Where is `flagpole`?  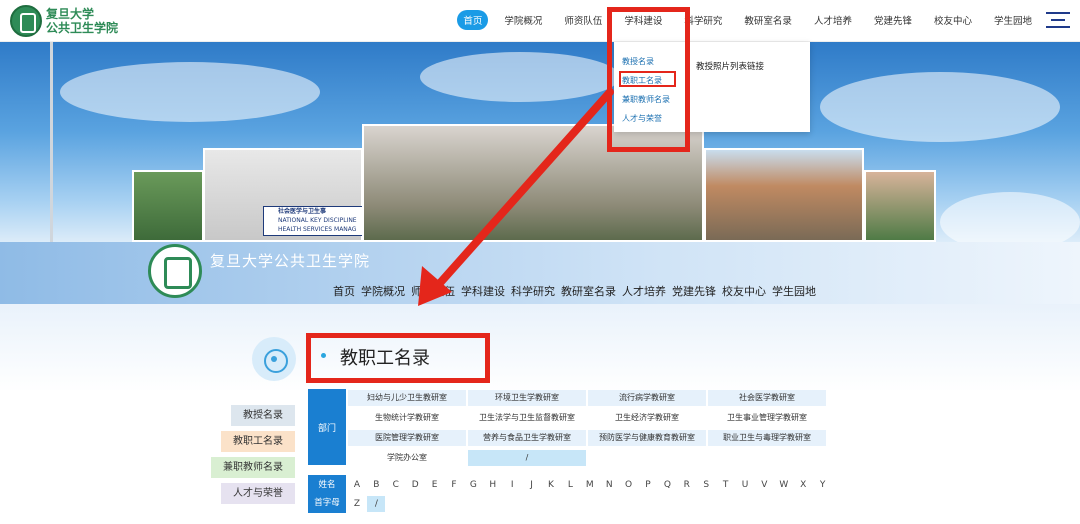
flagpole is located at coordinates (51, 142).